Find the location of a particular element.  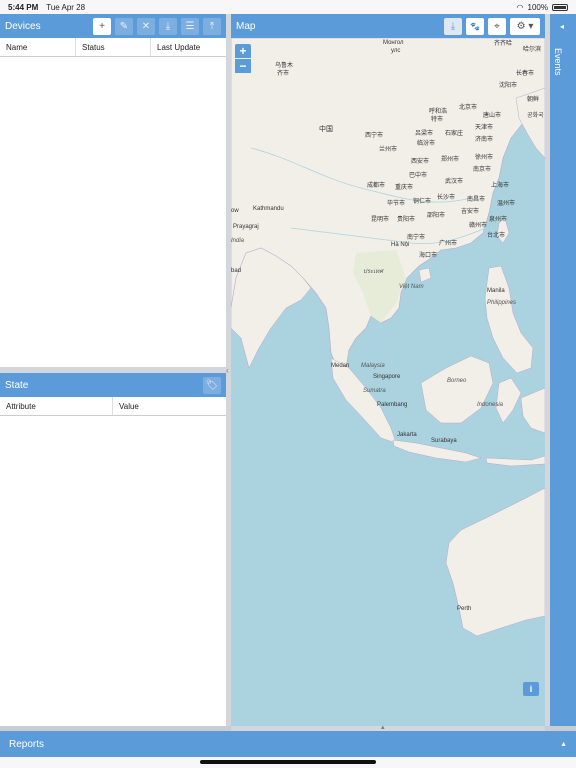

map-label-sumatra: Sumatra is located at coordinates (374, 391).